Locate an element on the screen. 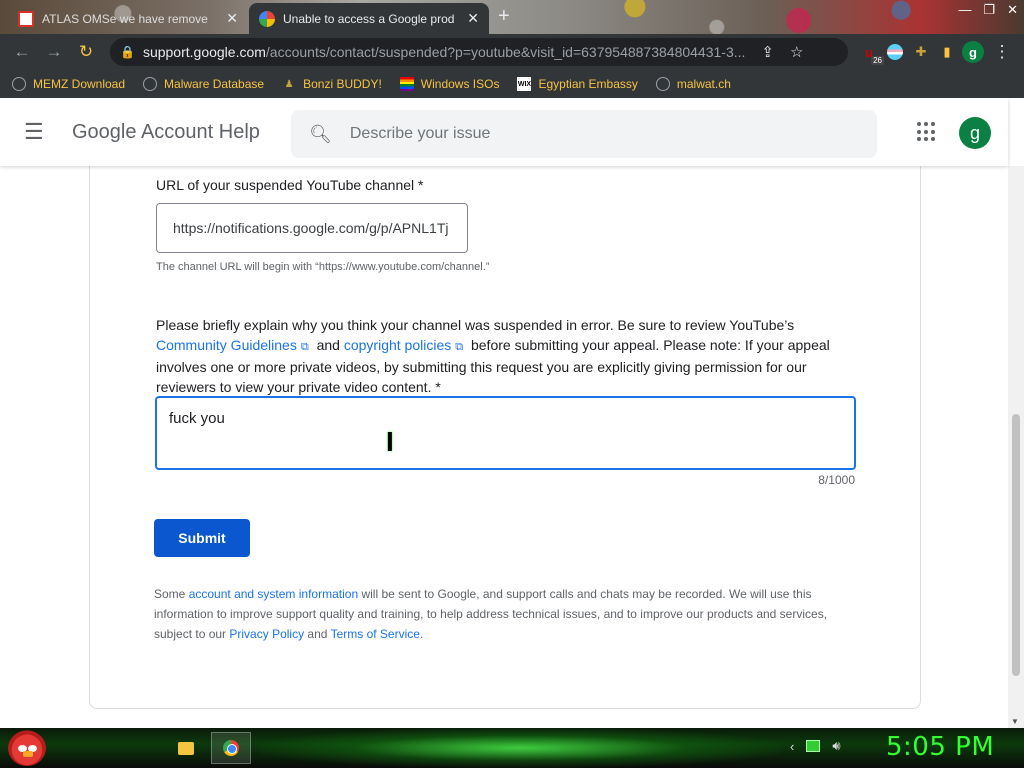 This screenshot has height=768, width=1024. chrome-icon is located at coordinates (231, 748).